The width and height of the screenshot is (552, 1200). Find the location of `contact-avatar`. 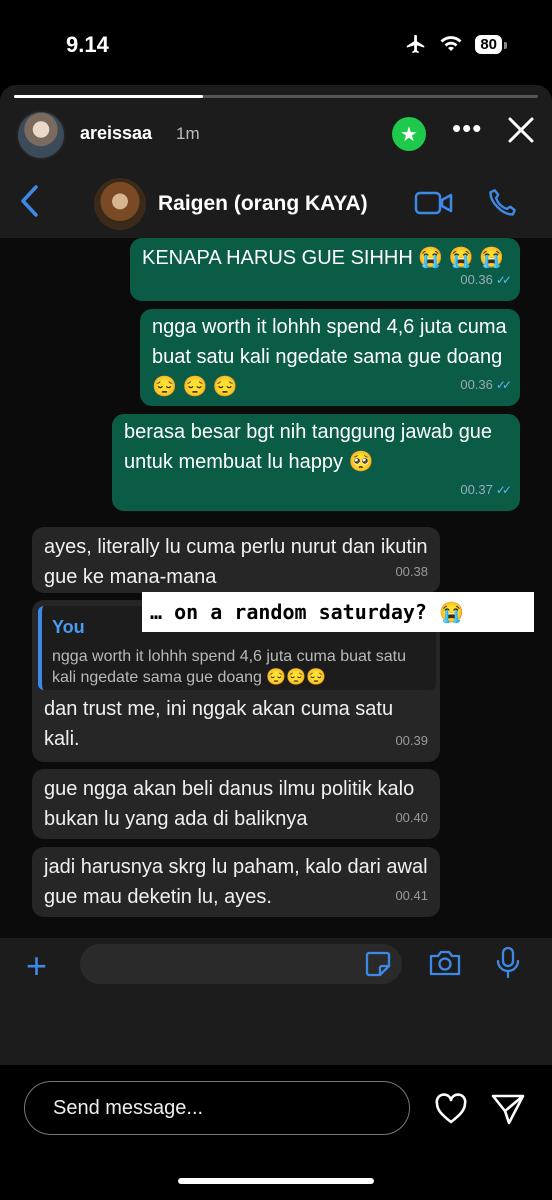

contact-avatar is located at coordinates (120, 204).